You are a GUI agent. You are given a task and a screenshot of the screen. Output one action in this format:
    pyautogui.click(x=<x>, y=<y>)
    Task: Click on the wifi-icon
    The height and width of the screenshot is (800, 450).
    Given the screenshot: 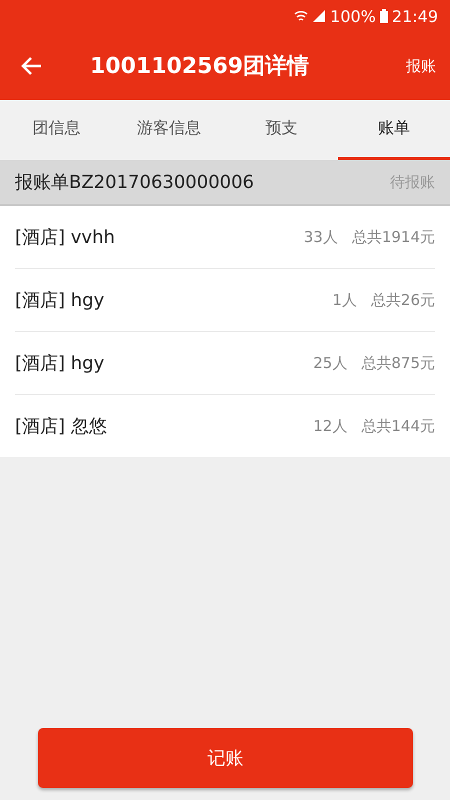 What is the action you would take?
    pyautogui.click(x=301, y=16)
    